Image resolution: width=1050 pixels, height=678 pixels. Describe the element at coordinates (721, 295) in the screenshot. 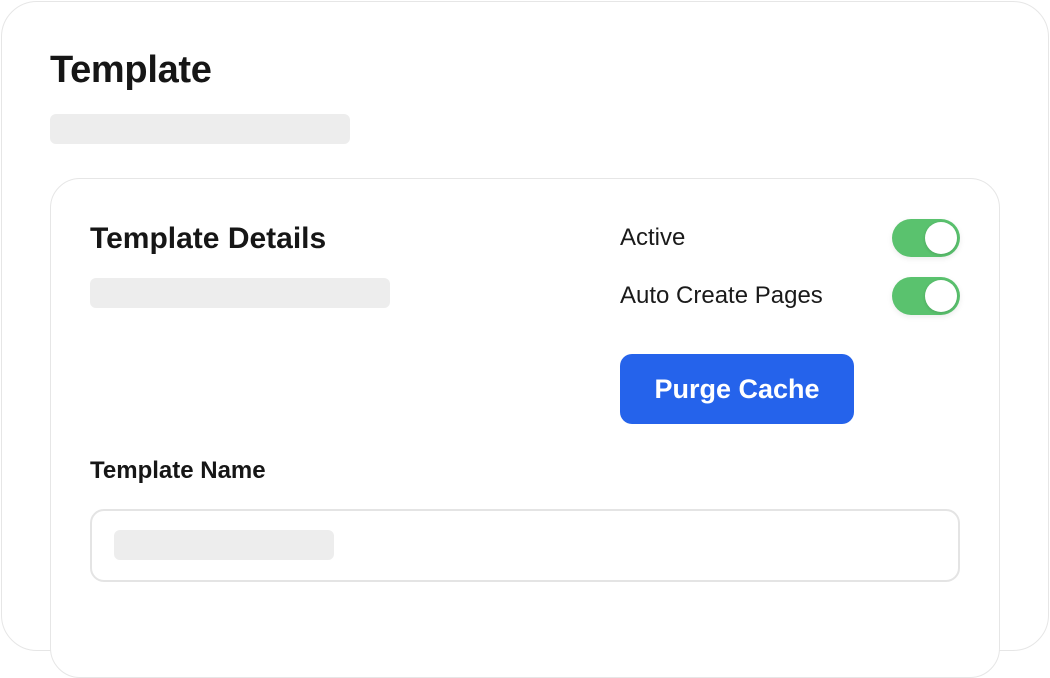

I see `auto-create-pages-label: Auto Create Pages` at that location.